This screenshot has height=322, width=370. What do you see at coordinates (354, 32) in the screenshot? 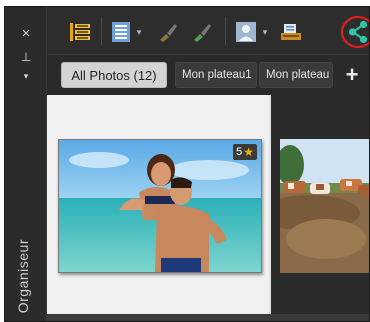
I see `share-icon` at bounding box center [354, 32].